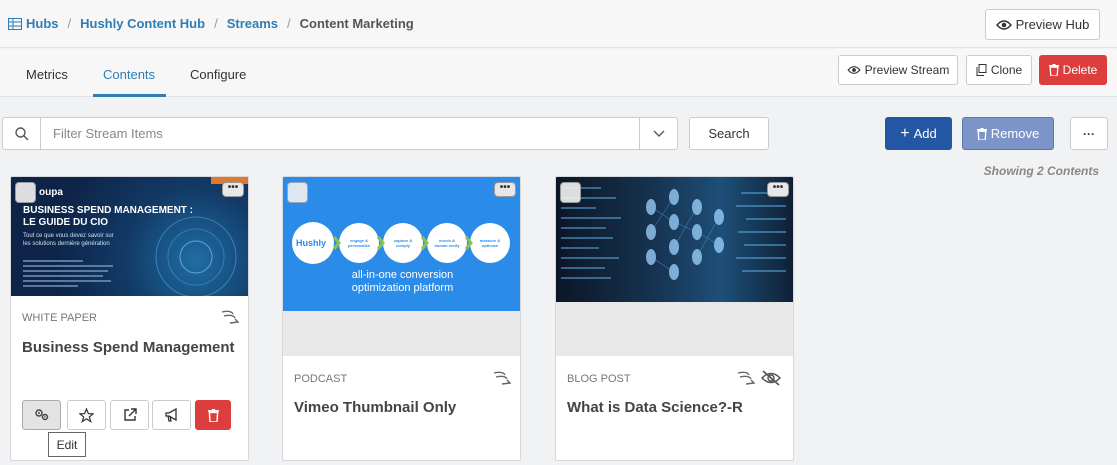  I want to click on remove-item-button, so click(213, 415).